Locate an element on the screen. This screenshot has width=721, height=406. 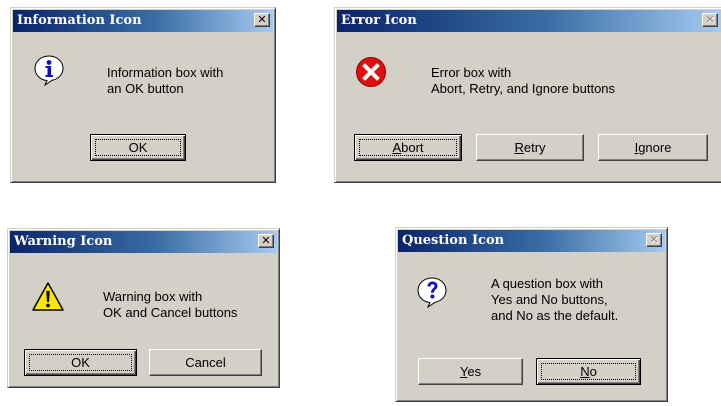
information-icon is located at coordinates (49, 70).